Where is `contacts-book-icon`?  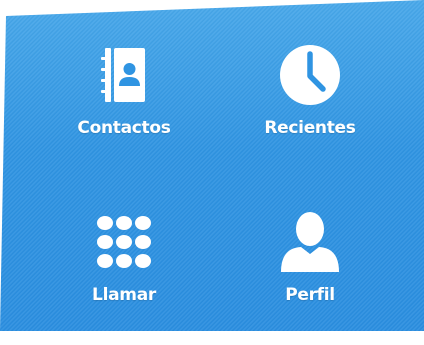 contacts-book-icon is located at coordinates (124, 75).